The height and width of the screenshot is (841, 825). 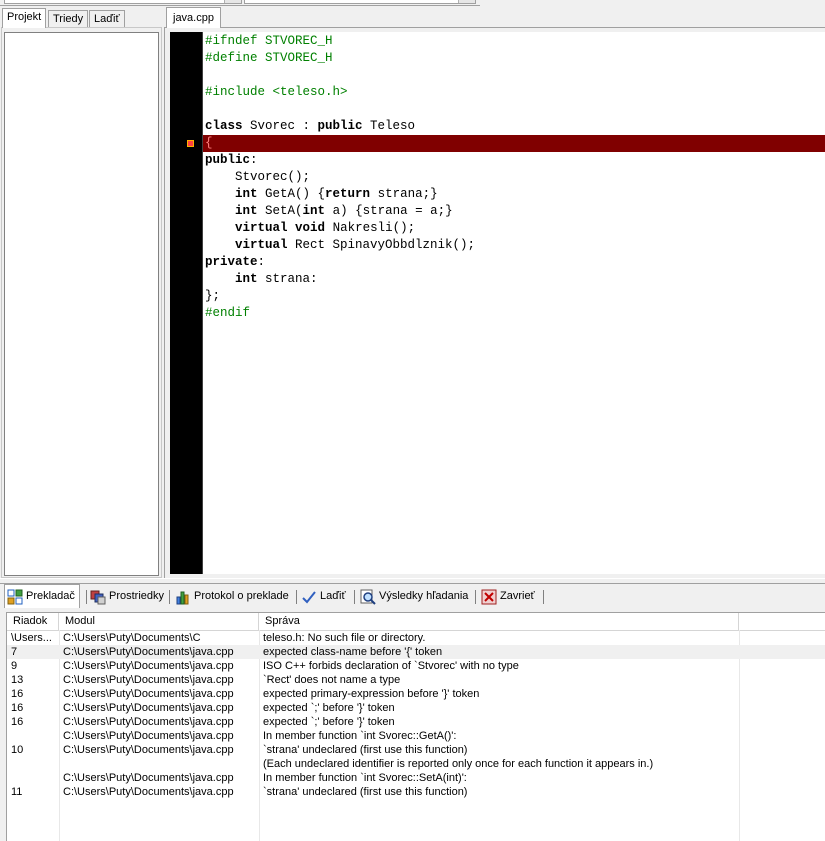 I want to click on editor-tab-java-cpp: java.cpp, so click(x=193, y=17).